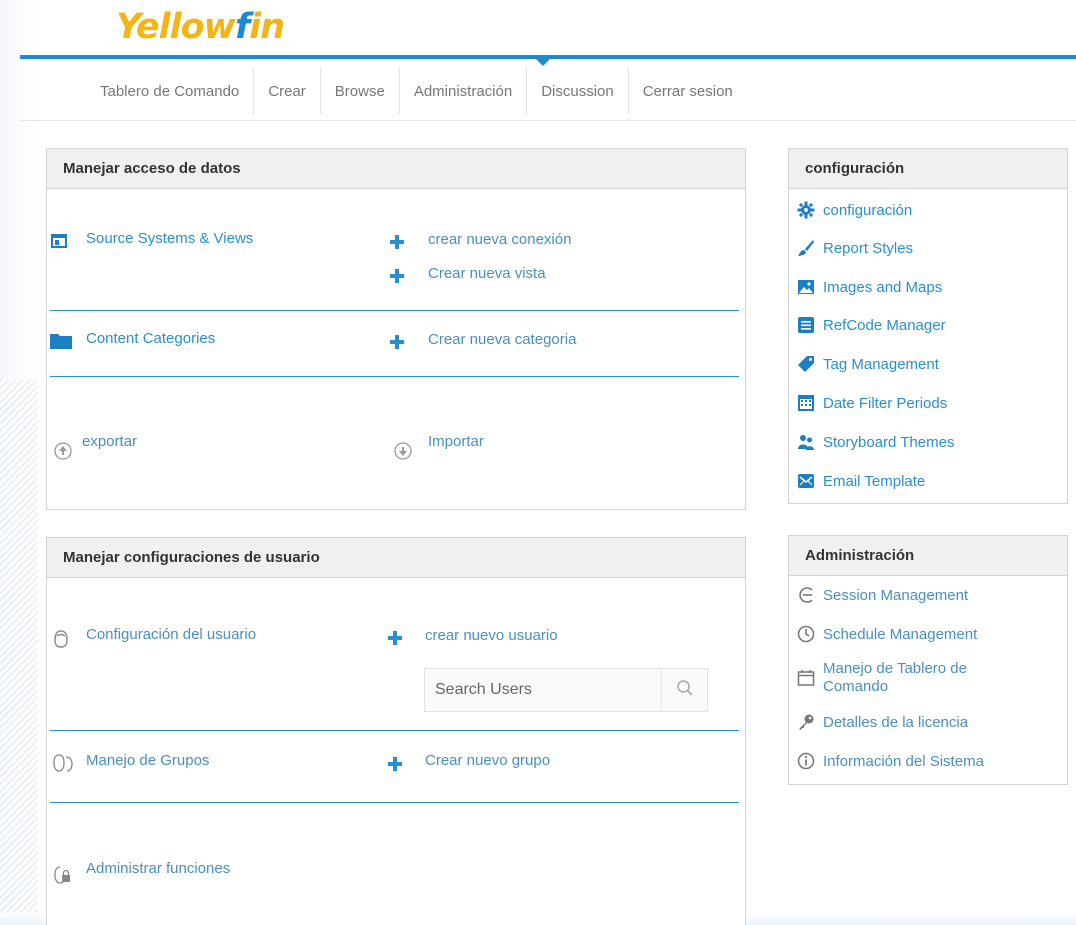  I want to click on export-link: exportar, so click(109, 441).